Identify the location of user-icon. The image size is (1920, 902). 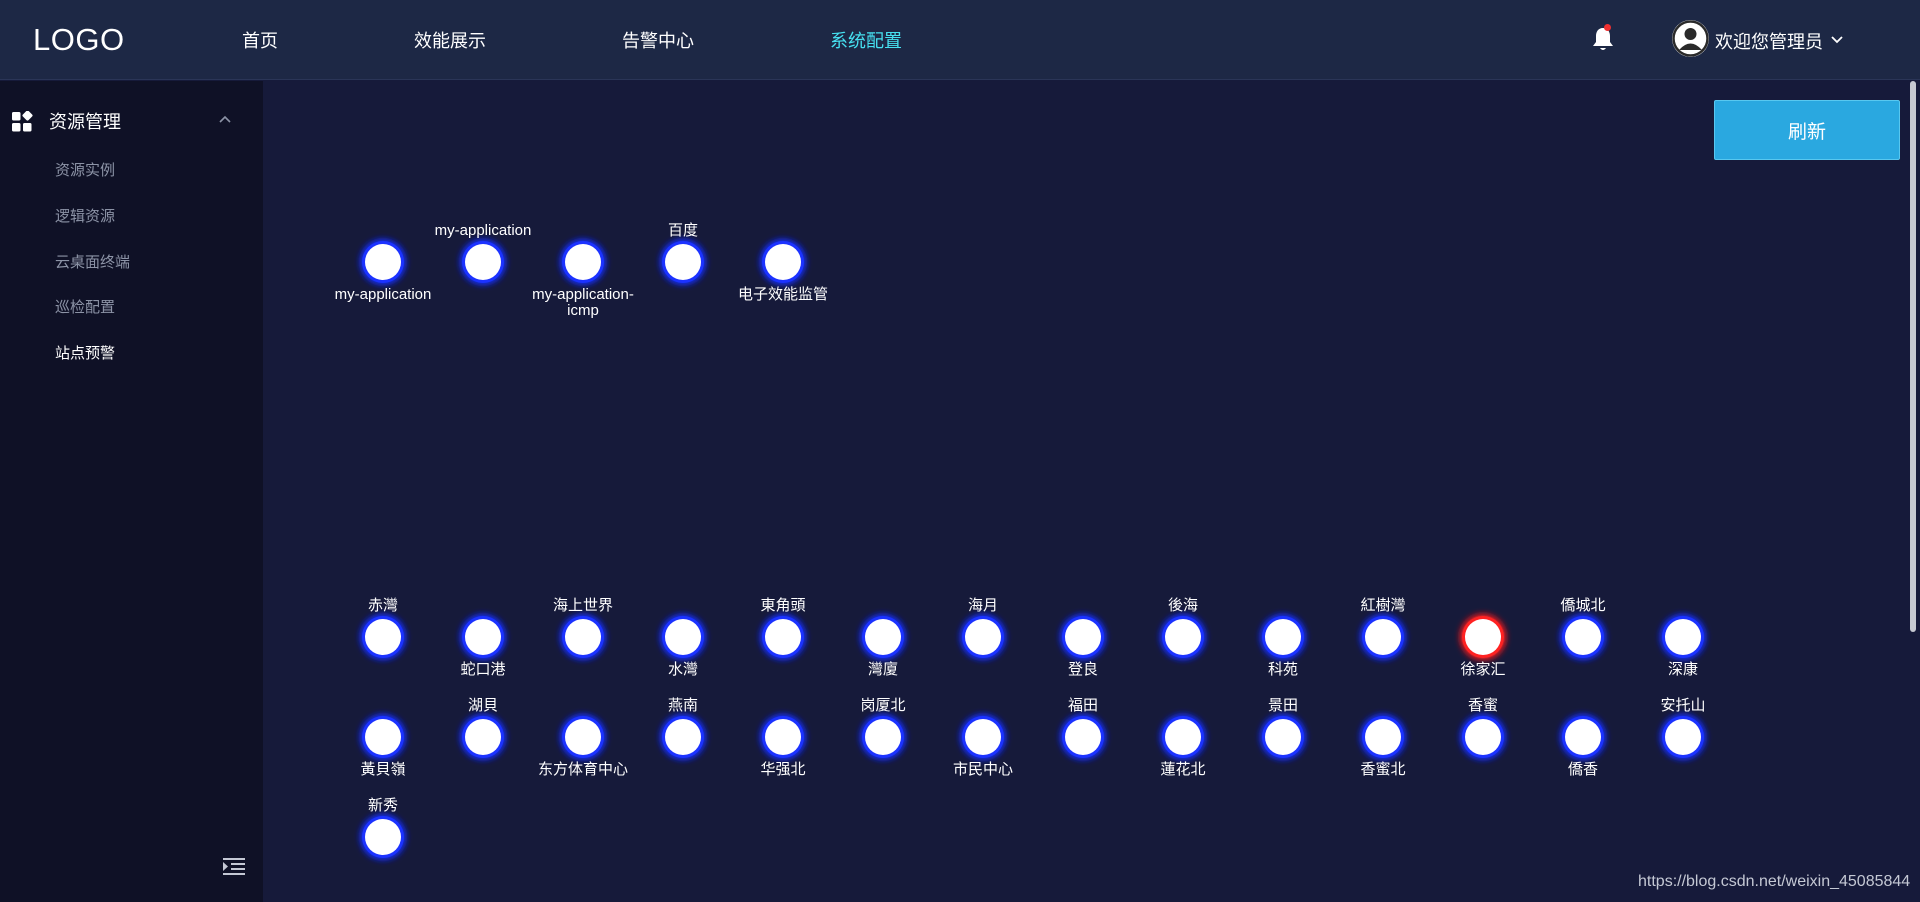
(1690, 38).